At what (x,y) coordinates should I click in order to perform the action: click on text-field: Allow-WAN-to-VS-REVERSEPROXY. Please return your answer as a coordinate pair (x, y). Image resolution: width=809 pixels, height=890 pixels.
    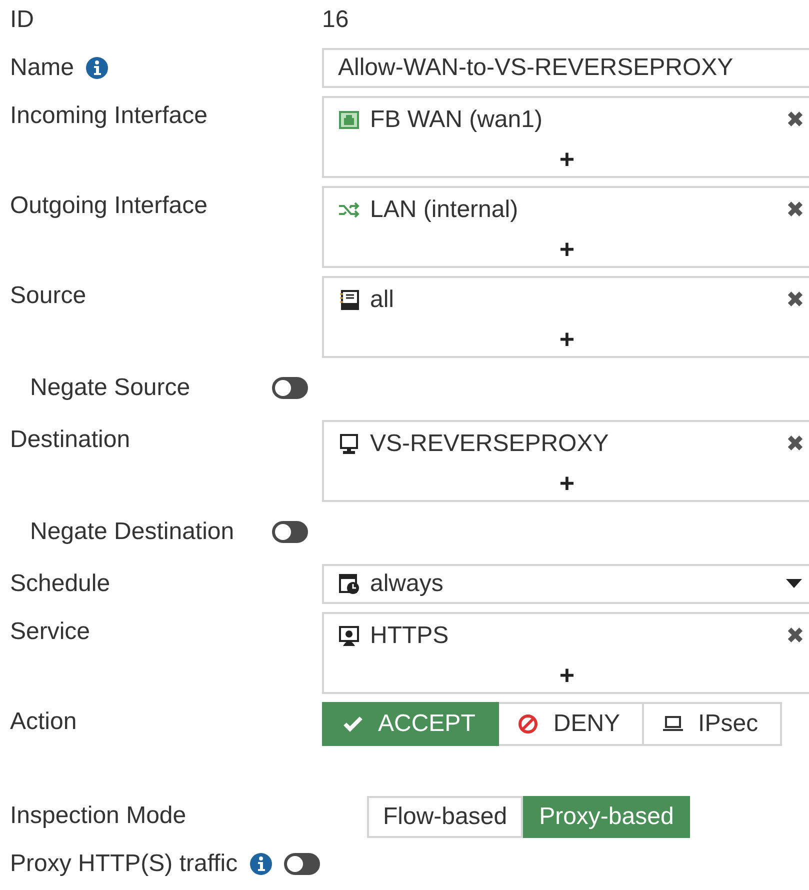
    Looking at the image, I should click on (565, 68).